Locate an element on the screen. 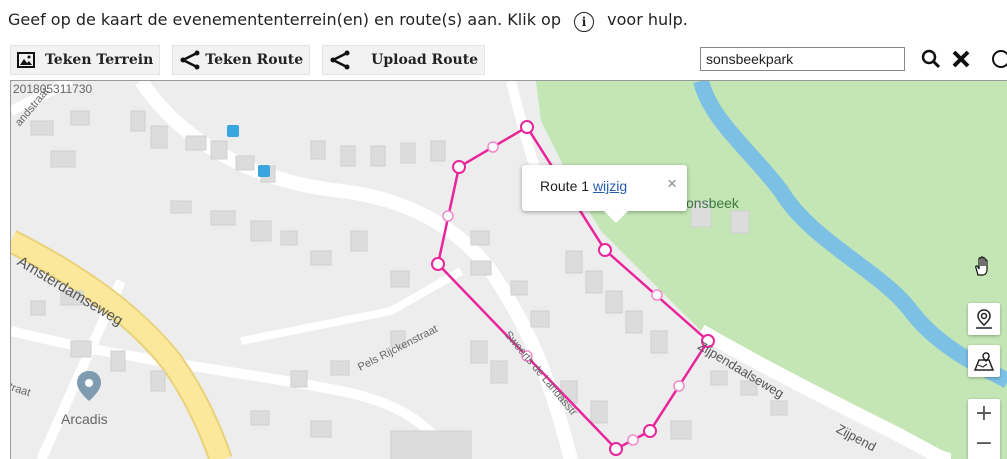 This screenshot has height=459, width=1007. map-layer-button is located at coordinates (984, 361).